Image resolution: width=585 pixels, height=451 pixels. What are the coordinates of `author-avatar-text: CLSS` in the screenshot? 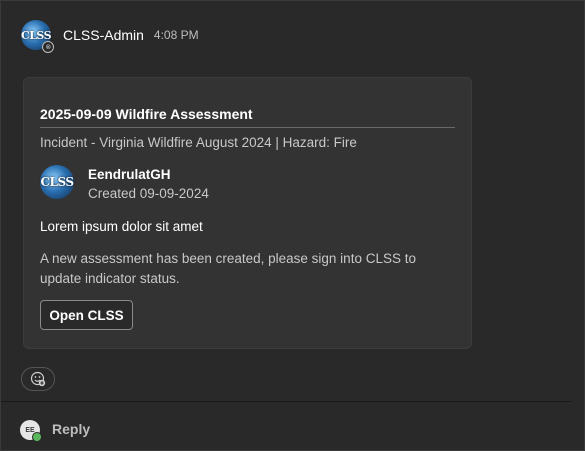 It's located at (57, 182).